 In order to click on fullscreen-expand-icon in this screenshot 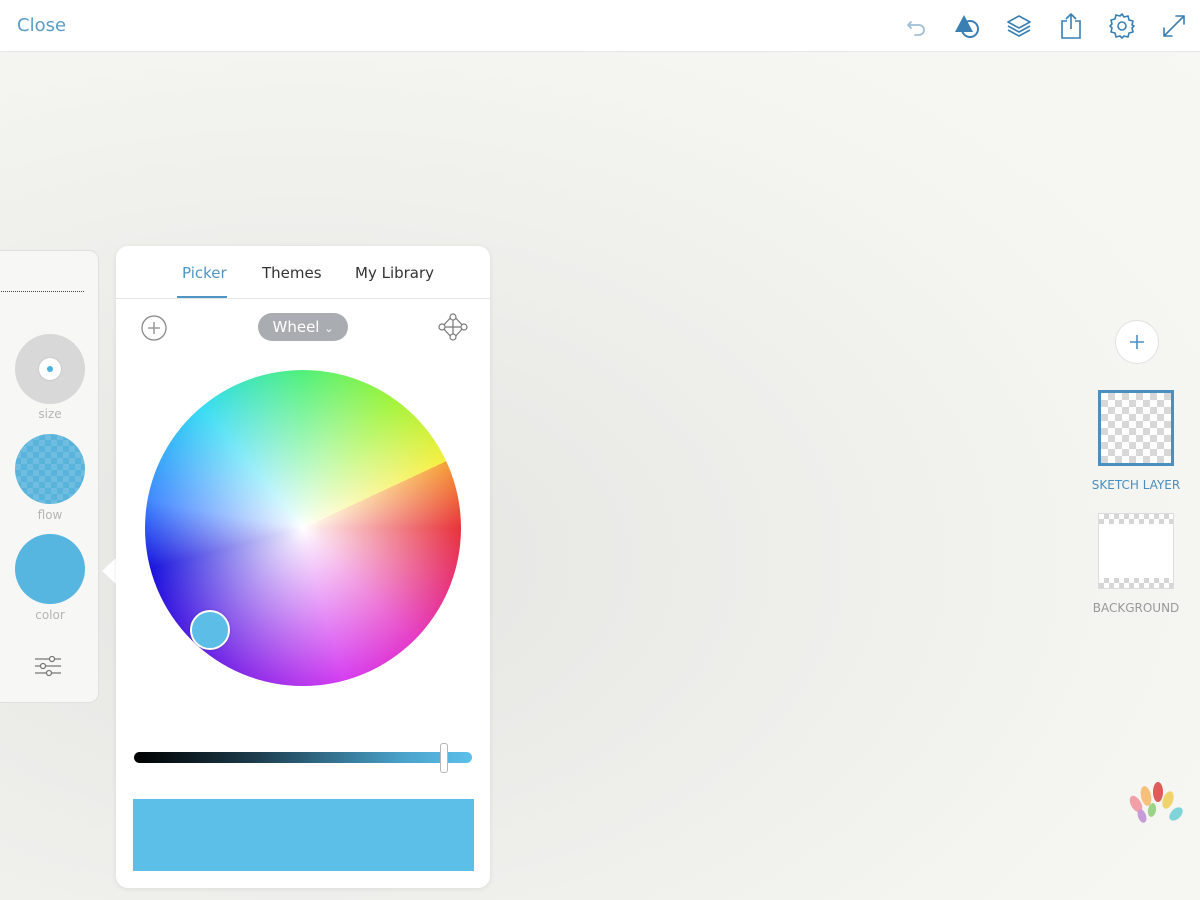, I will do `click(1174, 26)`.